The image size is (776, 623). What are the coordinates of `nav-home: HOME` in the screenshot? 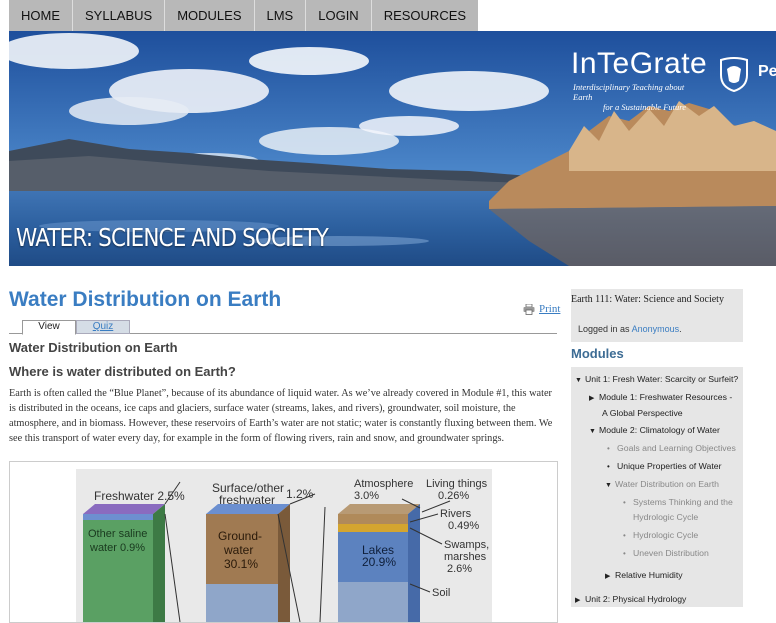 It's located at (41, 15).